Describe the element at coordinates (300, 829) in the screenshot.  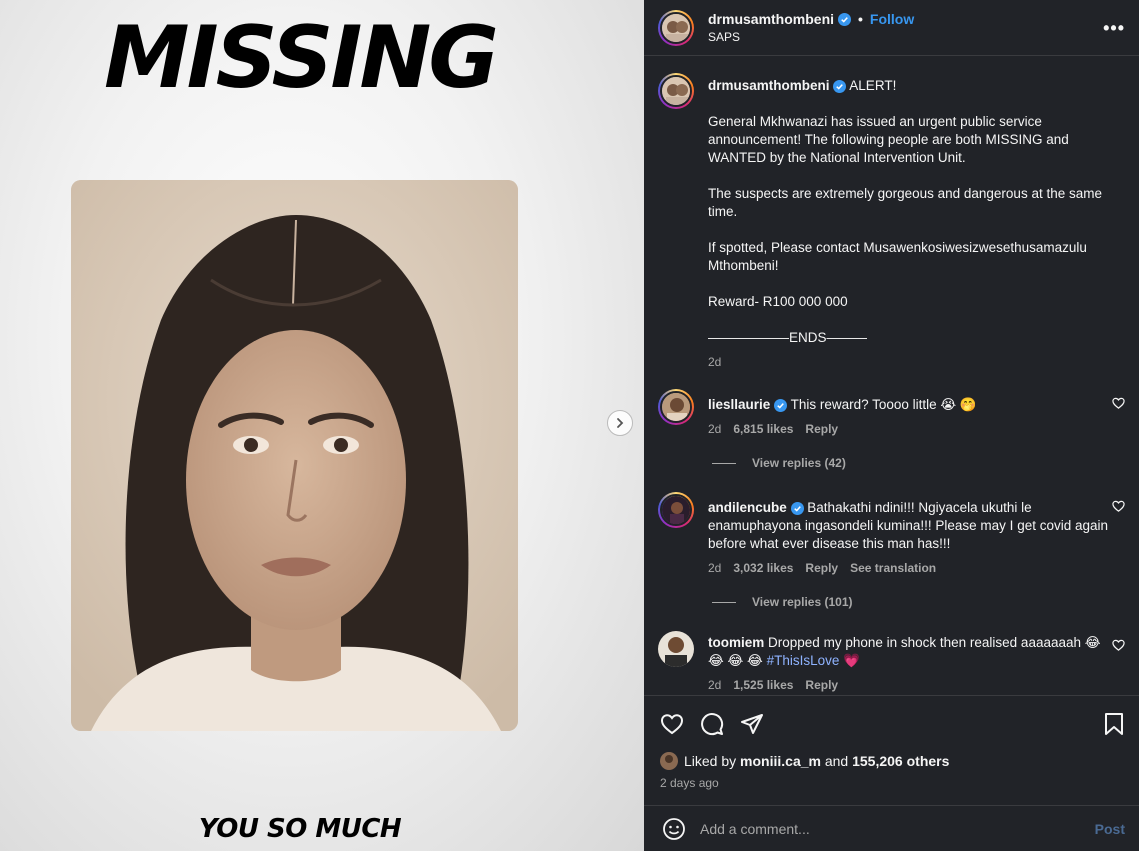
I see `media-bottom-text: YOU SO MUCH` at that location.